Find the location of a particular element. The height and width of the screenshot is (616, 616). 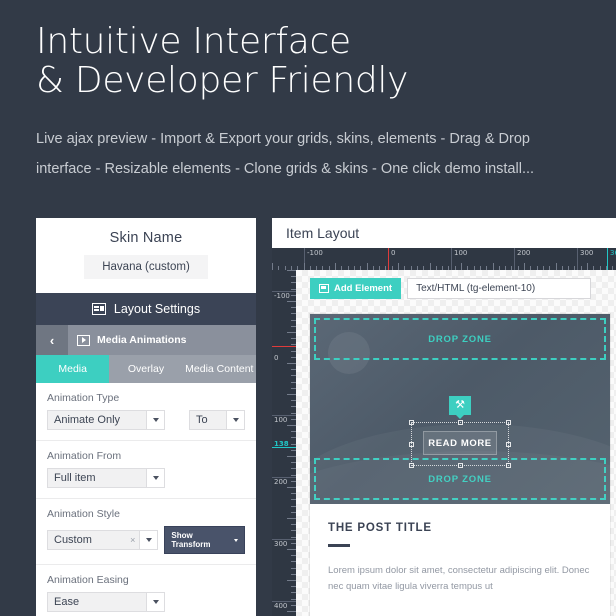

ruler-v-label: 300 is located at coordinates (281, 544).